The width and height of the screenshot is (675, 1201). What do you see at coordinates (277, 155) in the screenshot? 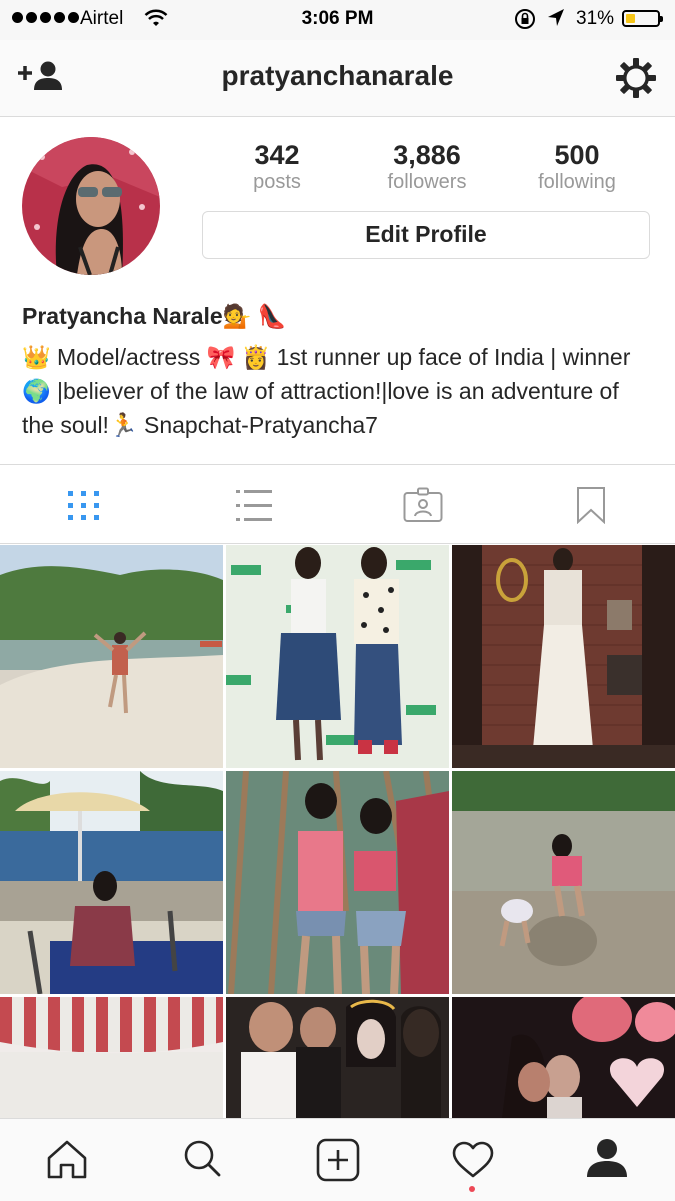
I see `posts-count: 342` at bounding box center [277, 155].